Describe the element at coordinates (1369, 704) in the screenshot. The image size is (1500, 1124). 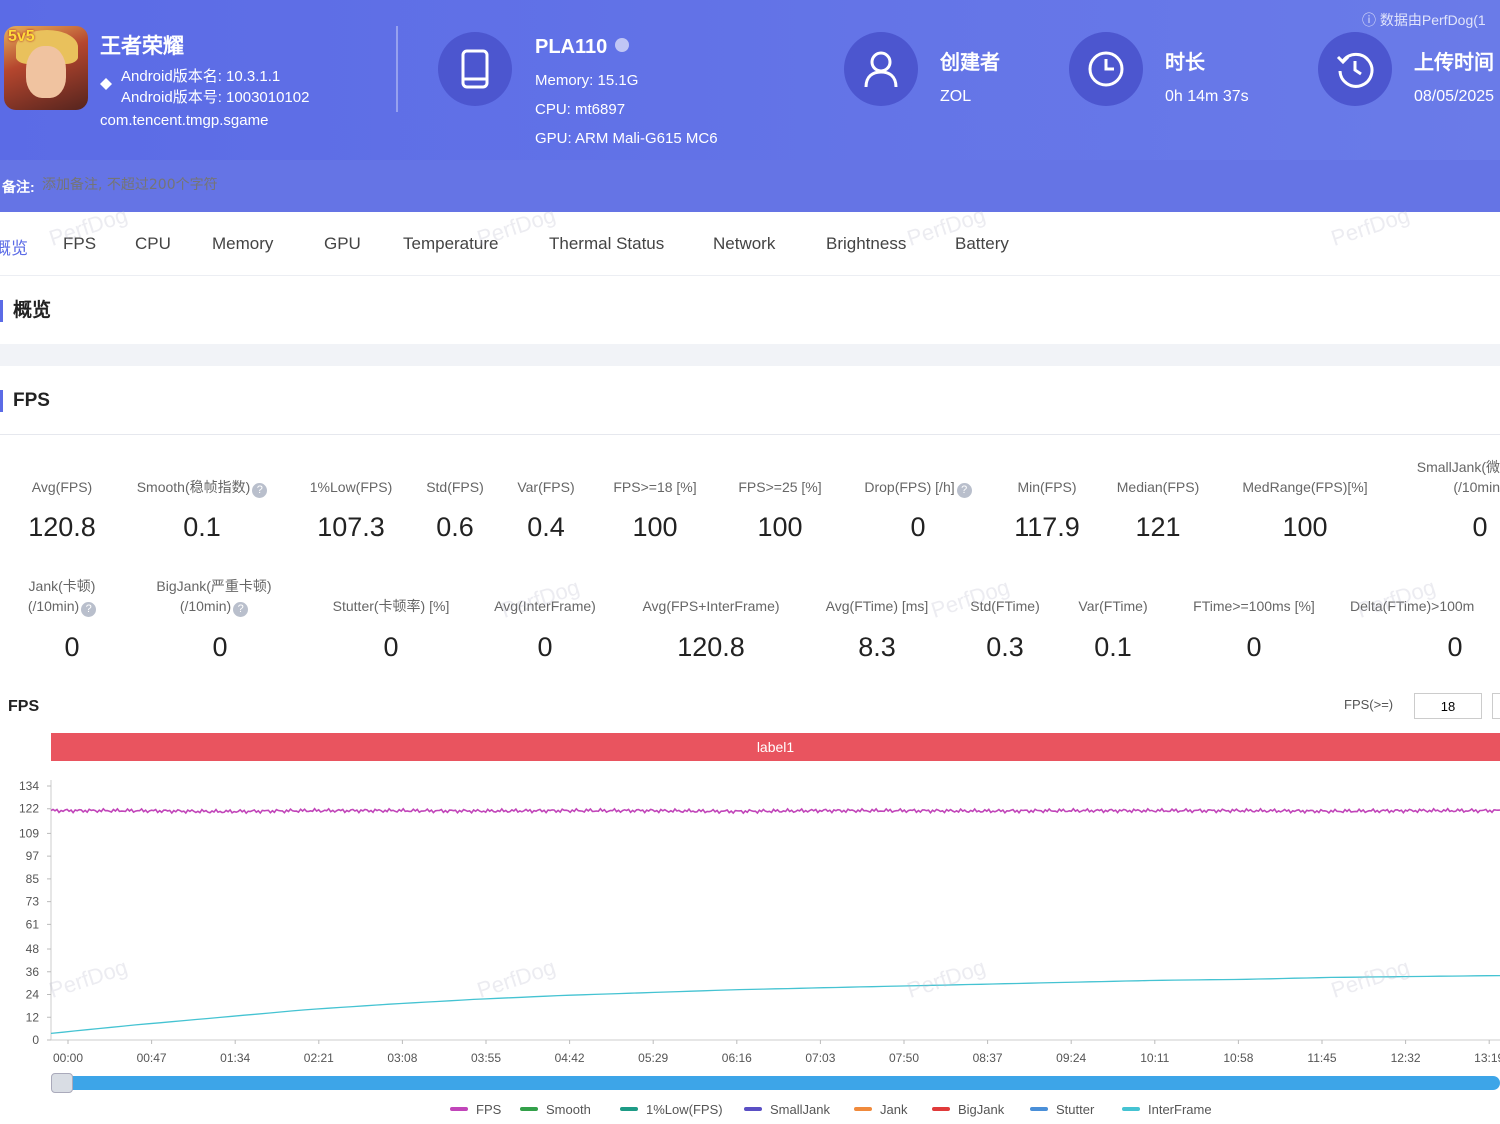
I see `fps-threshold-label: FPS(>=)` at that location.